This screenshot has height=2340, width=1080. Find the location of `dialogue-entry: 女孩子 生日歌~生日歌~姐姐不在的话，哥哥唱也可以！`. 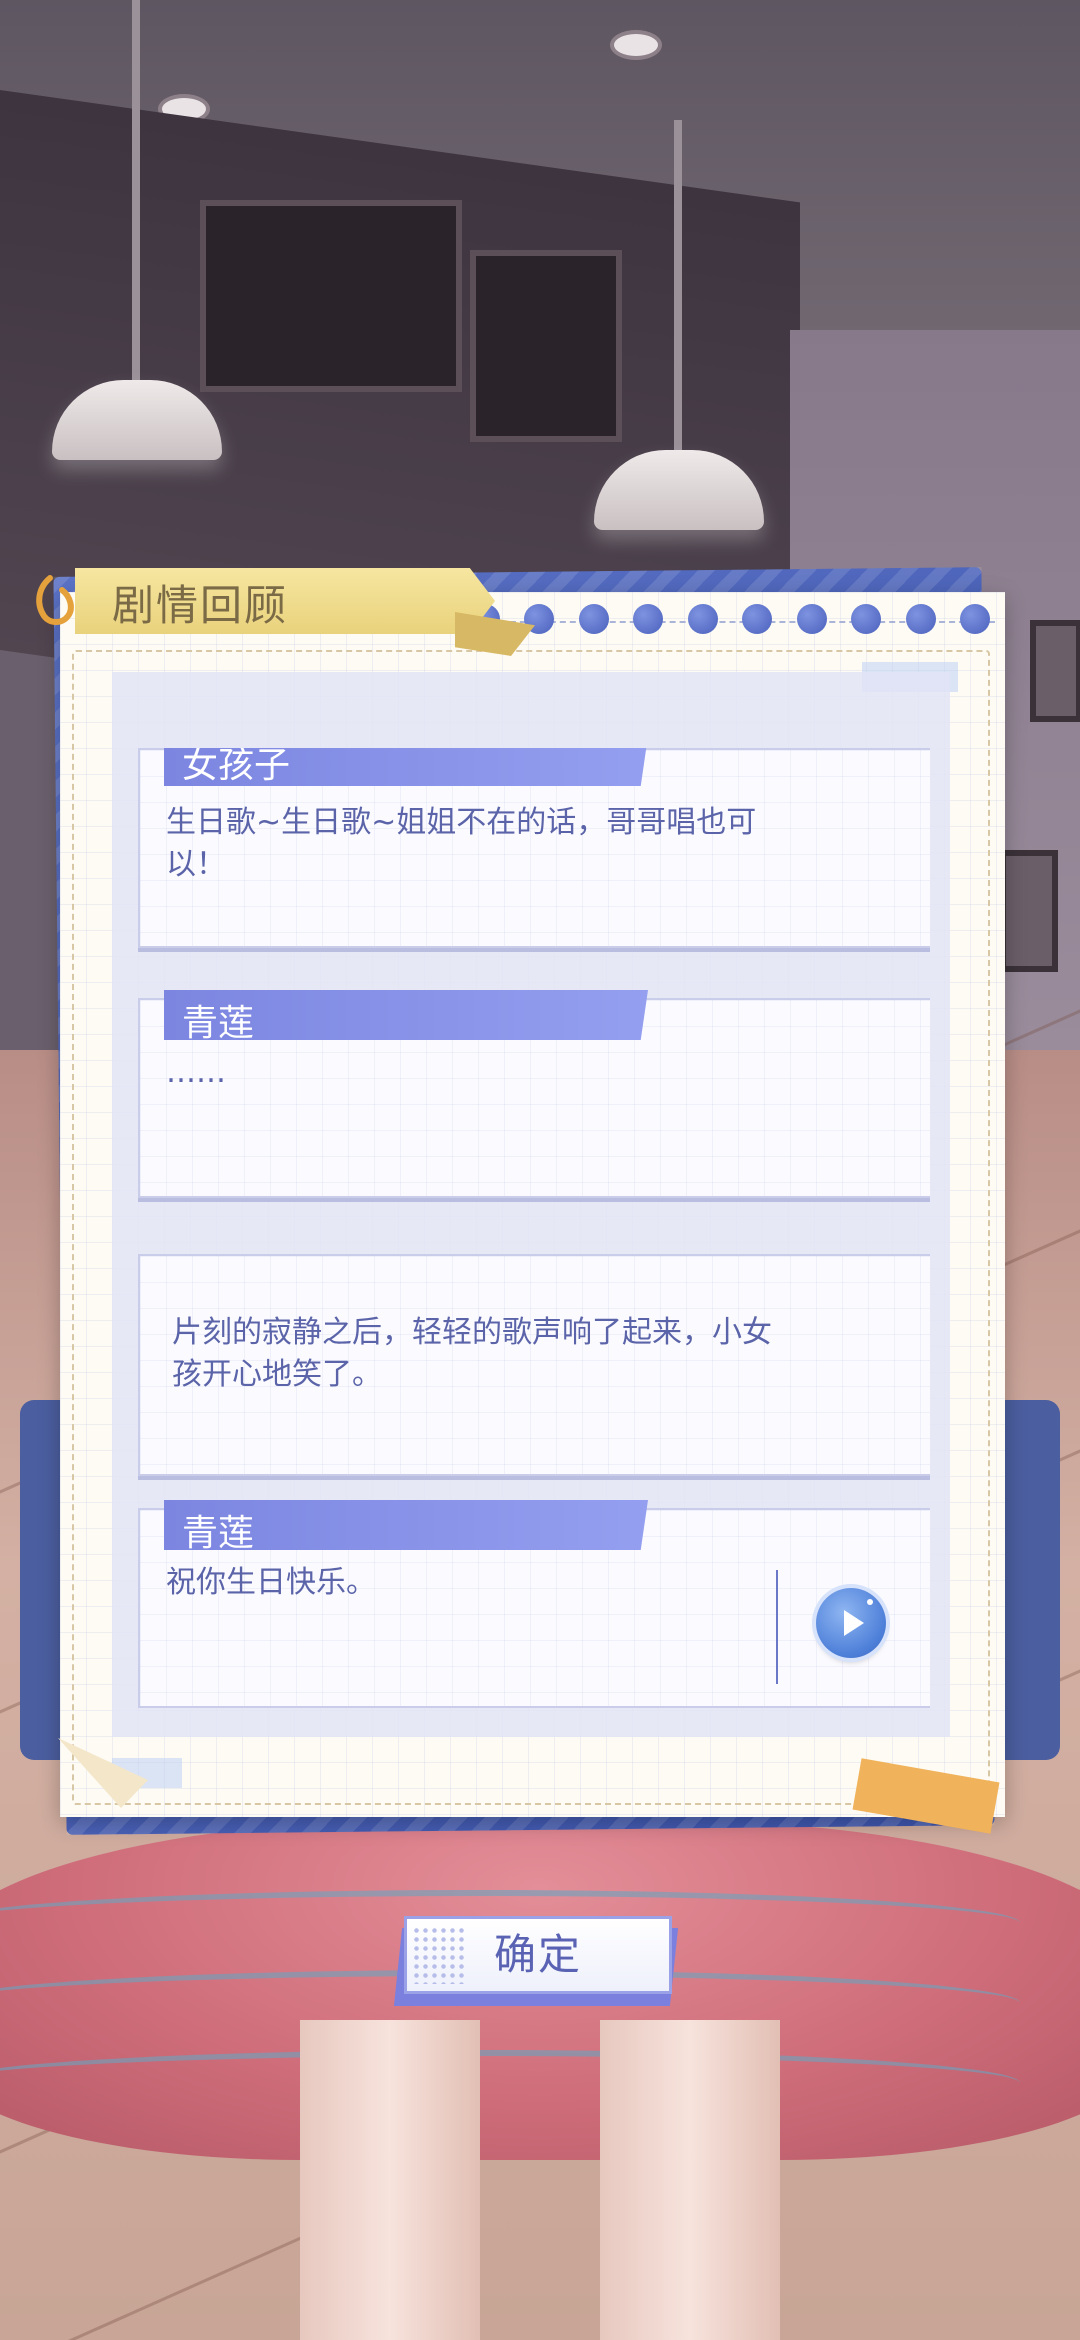

dialogue-entry: 女孩子 生日歌~生日歌~姐姐不在的话，哥哥唱也可以！ is located at coordinates (534, 848).